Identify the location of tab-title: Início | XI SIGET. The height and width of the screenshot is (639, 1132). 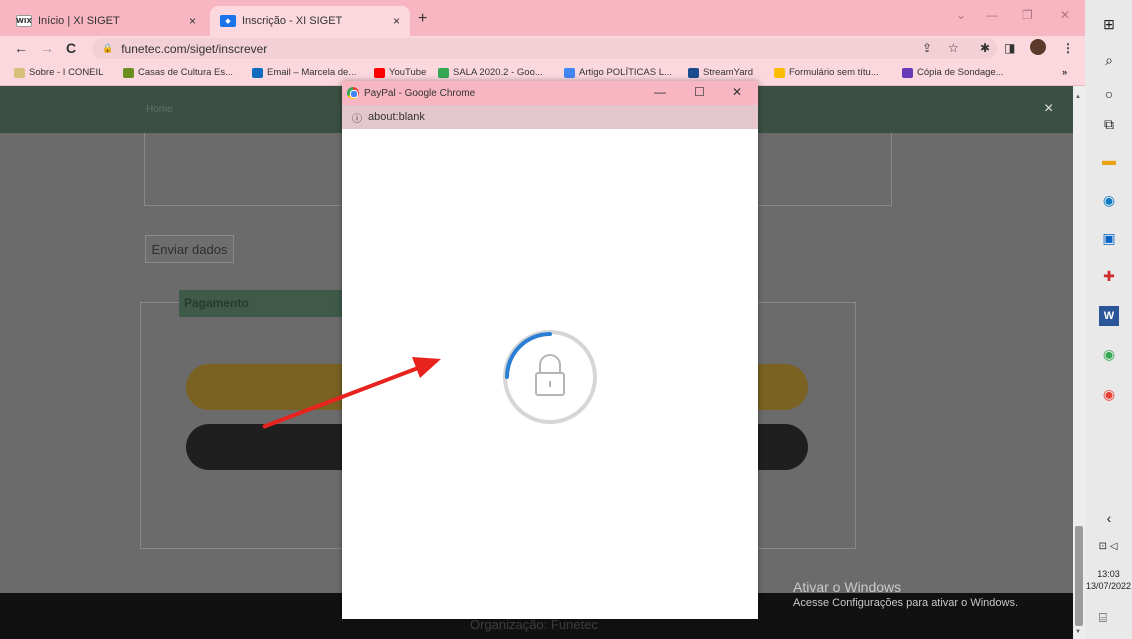
(79, 21).